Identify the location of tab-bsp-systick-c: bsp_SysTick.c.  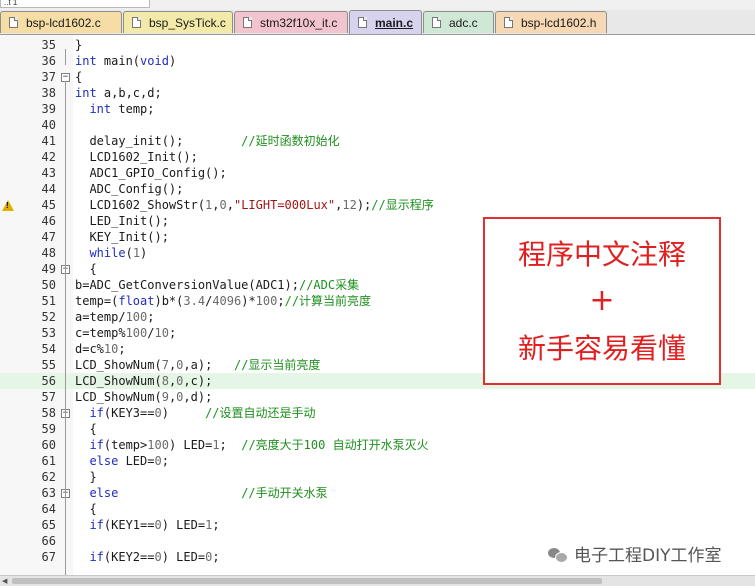
(178, 22).